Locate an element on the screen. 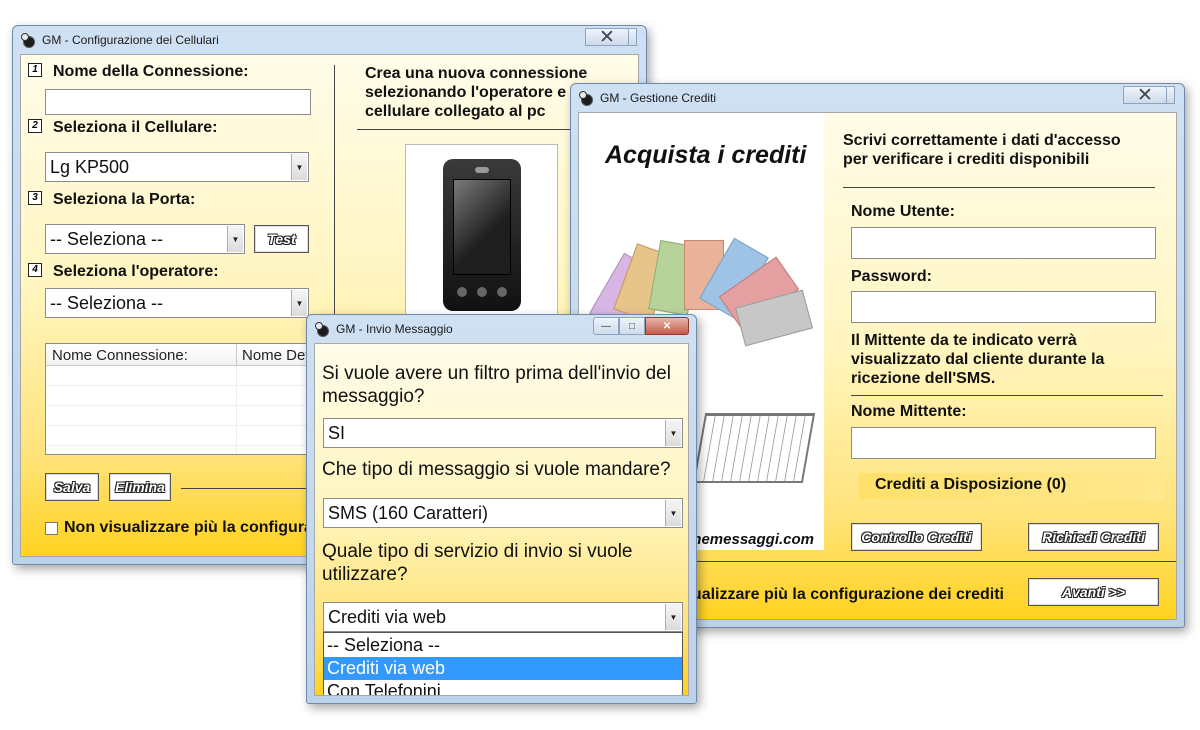 The height and width of the screenshot is (730, 1200). check-credits-button: Controllo Crediti is located at coordinates (916, 537).